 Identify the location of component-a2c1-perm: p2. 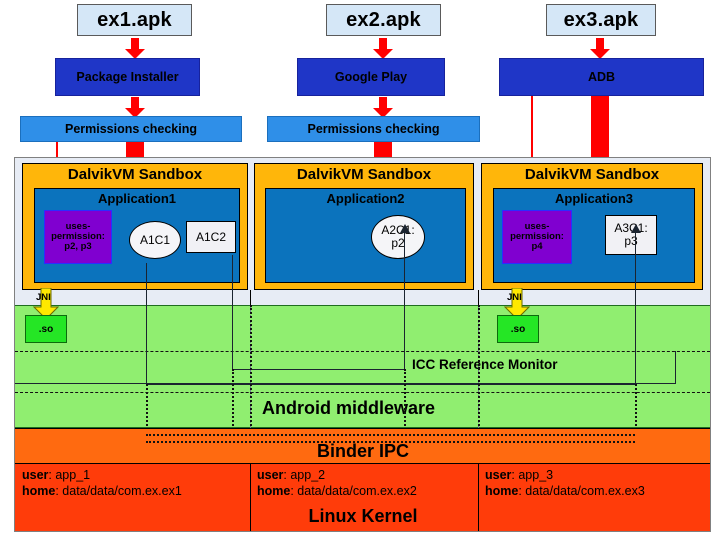
(398, 243).